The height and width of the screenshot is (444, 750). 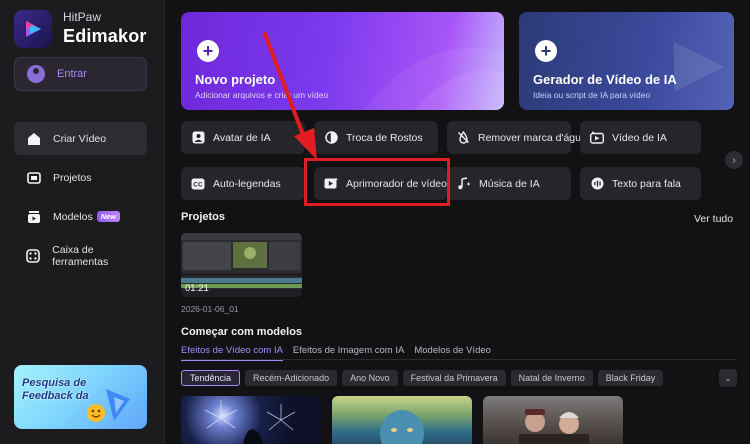 I want to click on login-label: Entrar, so click(x=72, y=74).